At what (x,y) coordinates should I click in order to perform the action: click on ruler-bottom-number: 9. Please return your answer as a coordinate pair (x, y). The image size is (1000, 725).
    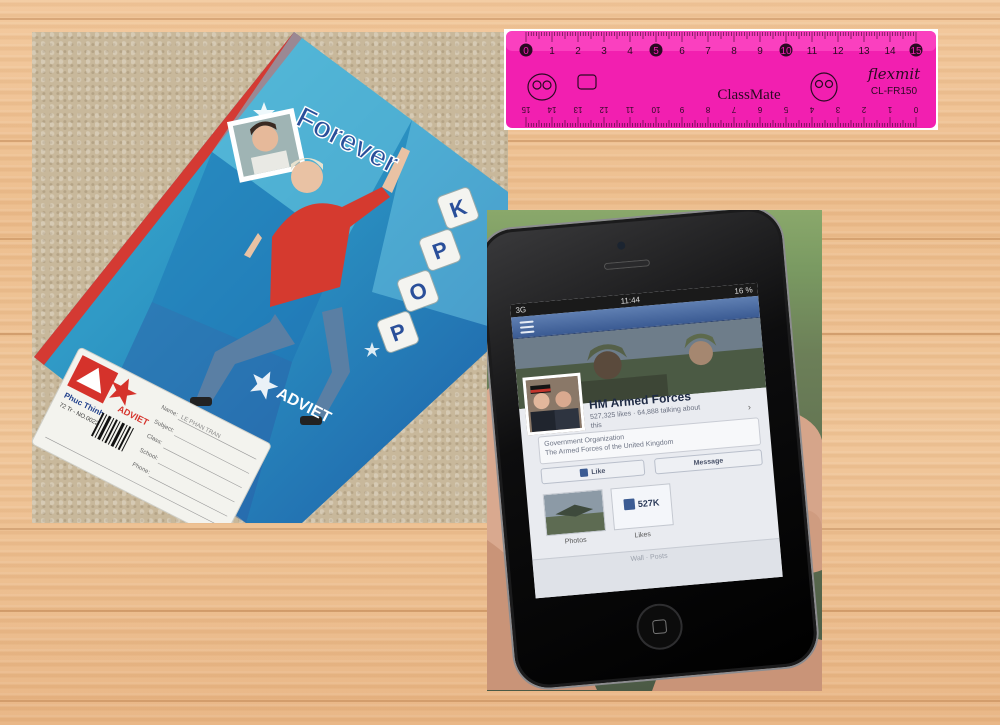
    Looking at the image, I should click on (681, 109).